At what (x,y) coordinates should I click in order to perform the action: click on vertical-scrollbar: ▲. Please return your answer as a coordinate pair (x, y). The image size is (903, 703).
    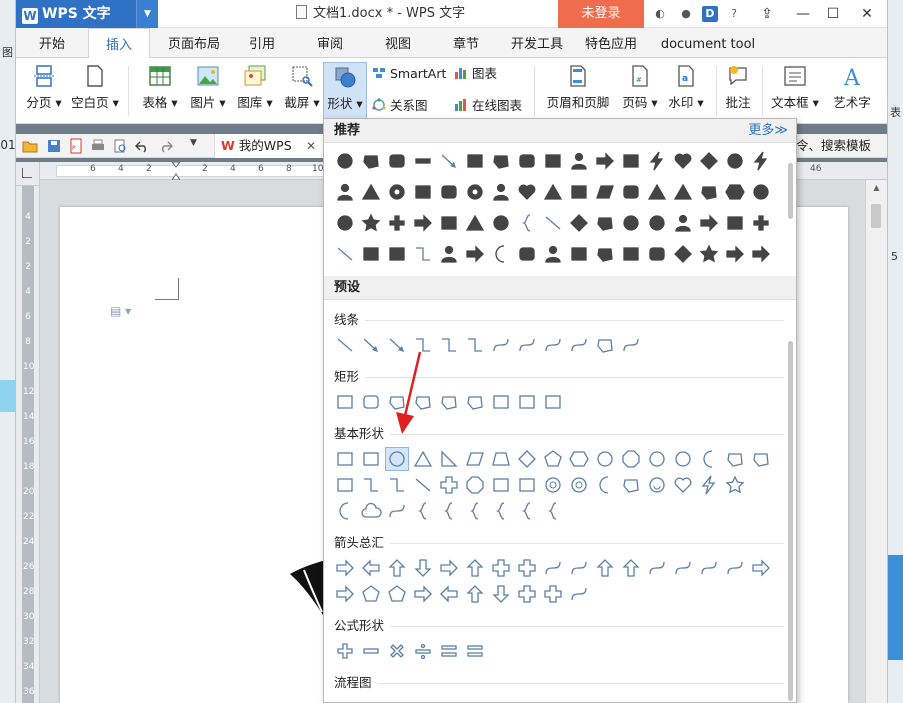
    Looking at the image, I should click on (876, 441).